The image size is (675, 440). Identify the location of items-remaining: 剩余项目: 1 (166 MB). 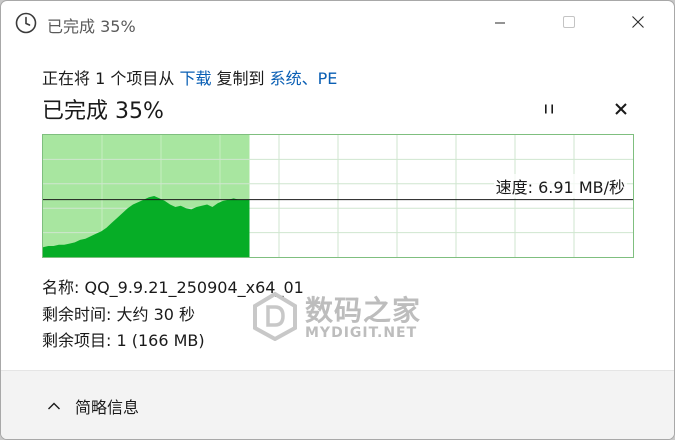
(123, 340).